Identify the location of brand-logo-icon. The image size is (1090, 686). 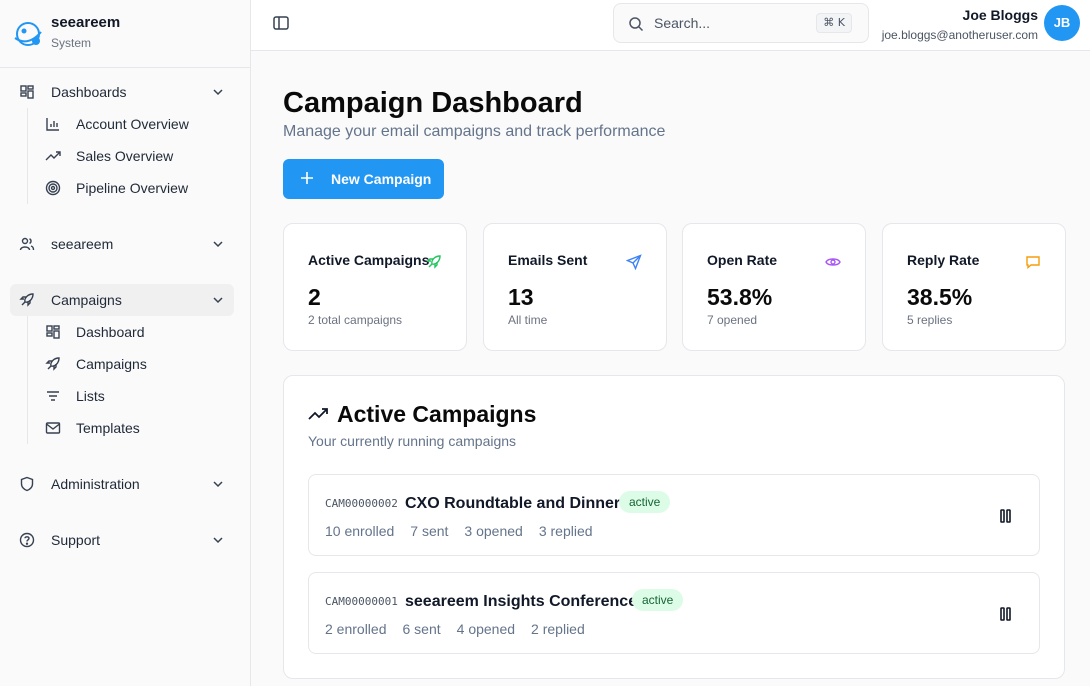
(28, 33).